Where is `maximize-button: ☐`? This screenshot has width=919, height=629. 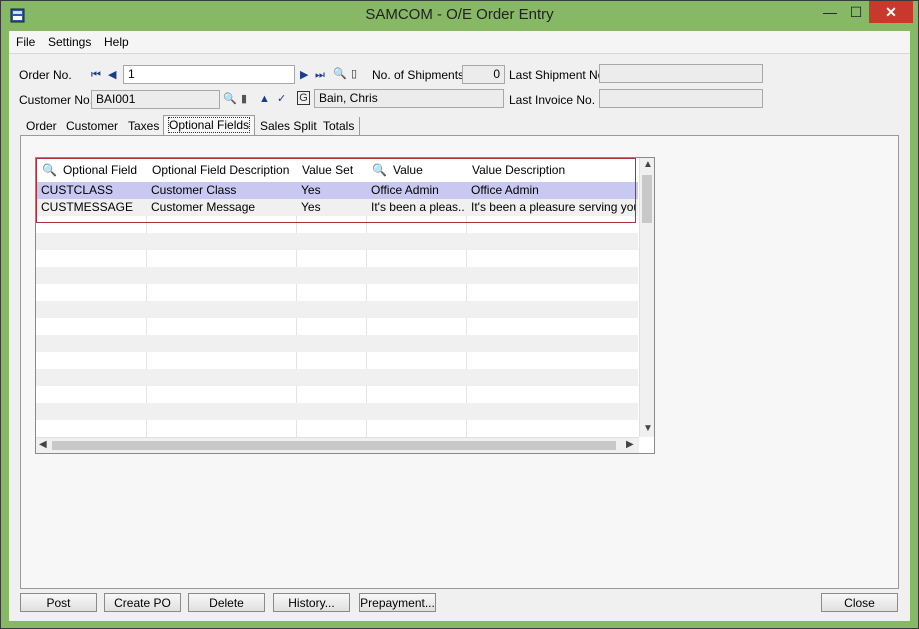
maximize-button: ☐ is located at coordinates (856, 12).